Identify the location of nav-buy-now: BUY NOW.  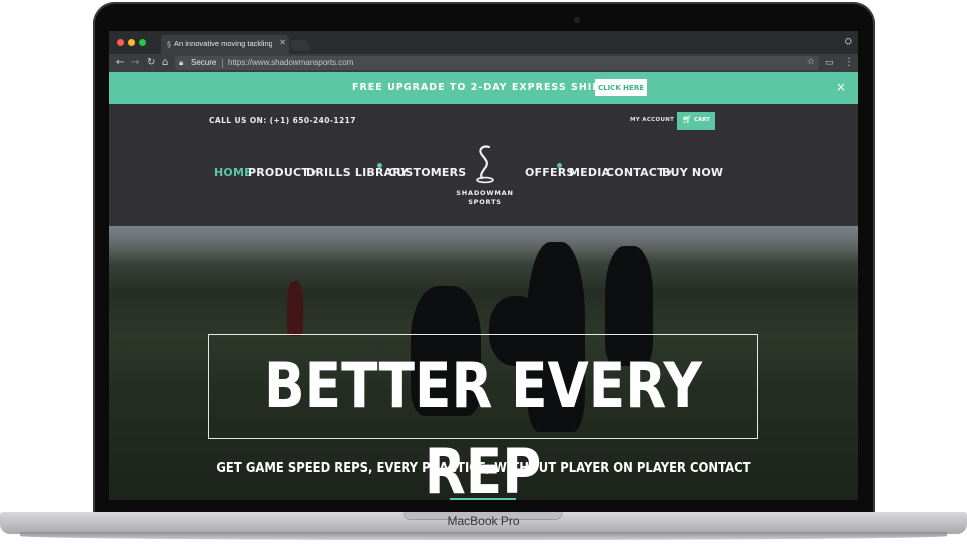
(692, 172).